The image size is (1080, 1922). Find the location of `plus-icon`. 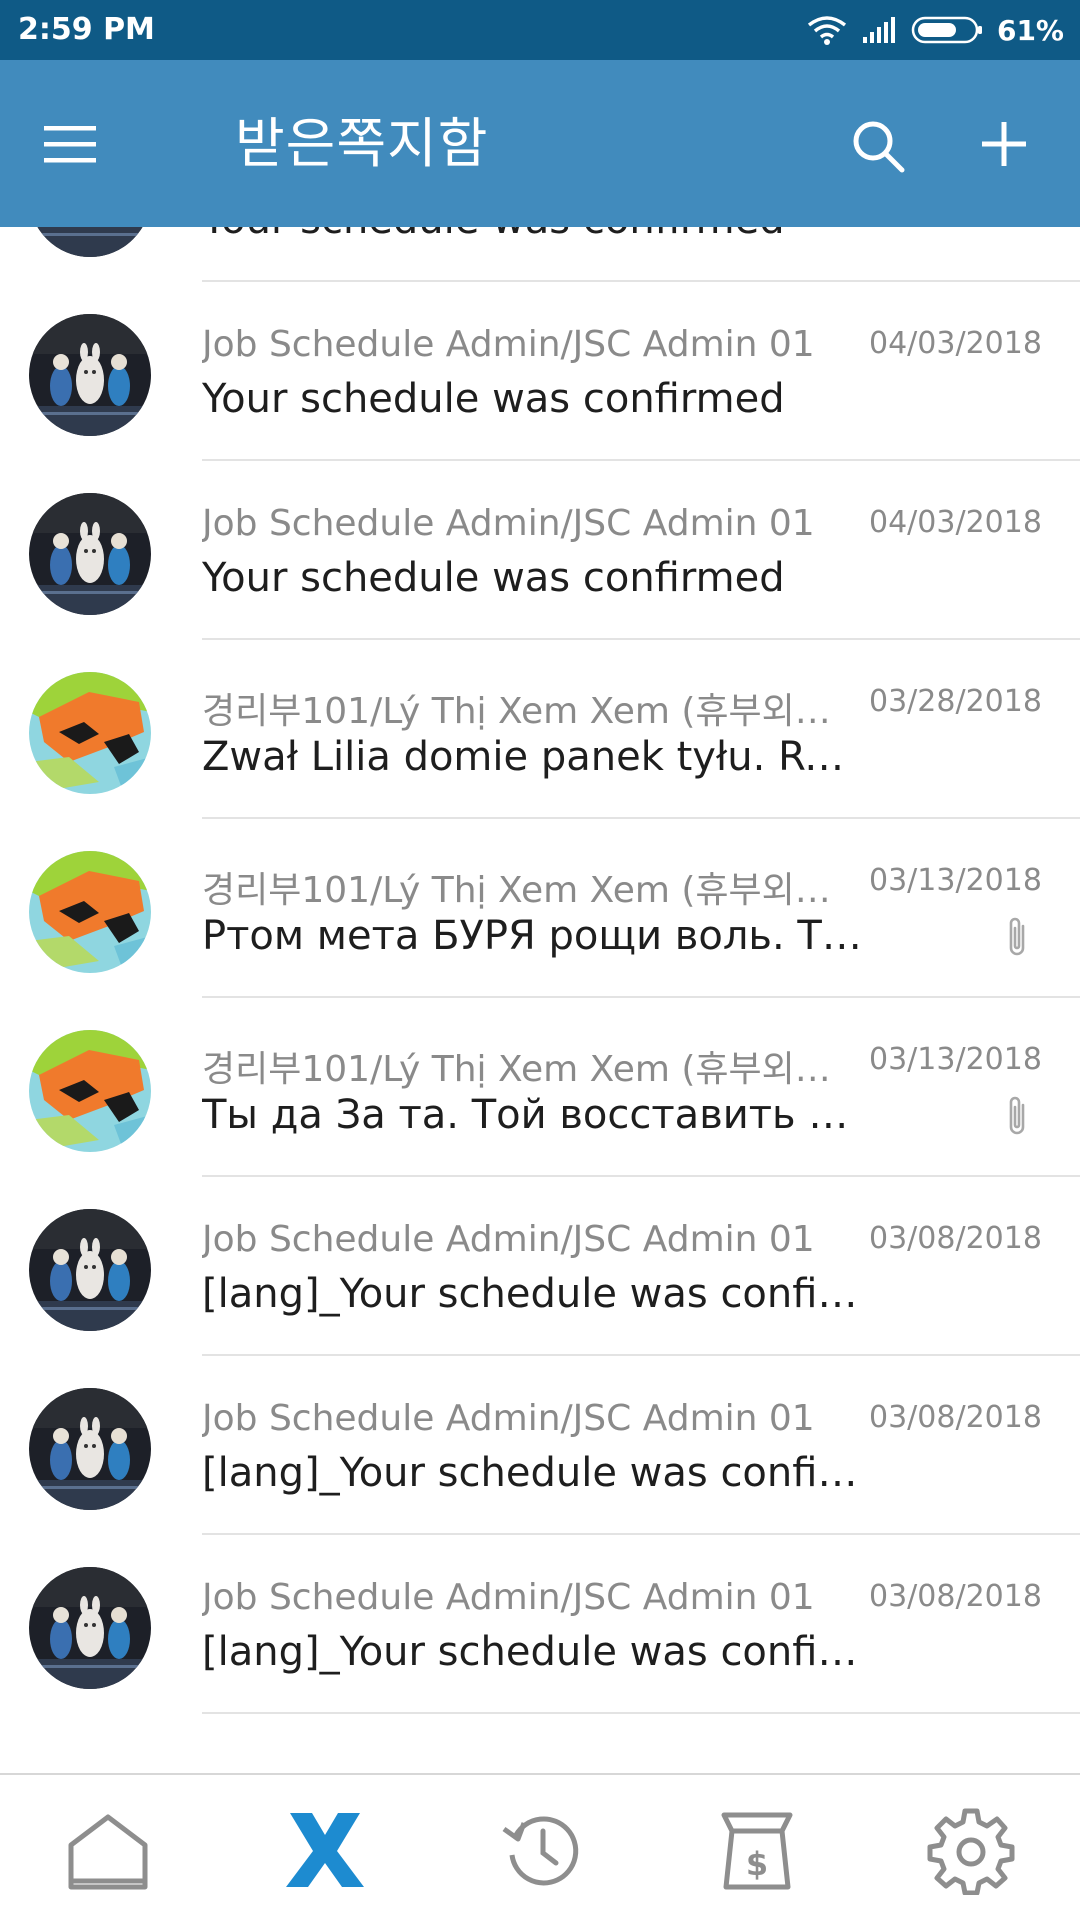

plus-icon is located at coordinates (1004, 144).